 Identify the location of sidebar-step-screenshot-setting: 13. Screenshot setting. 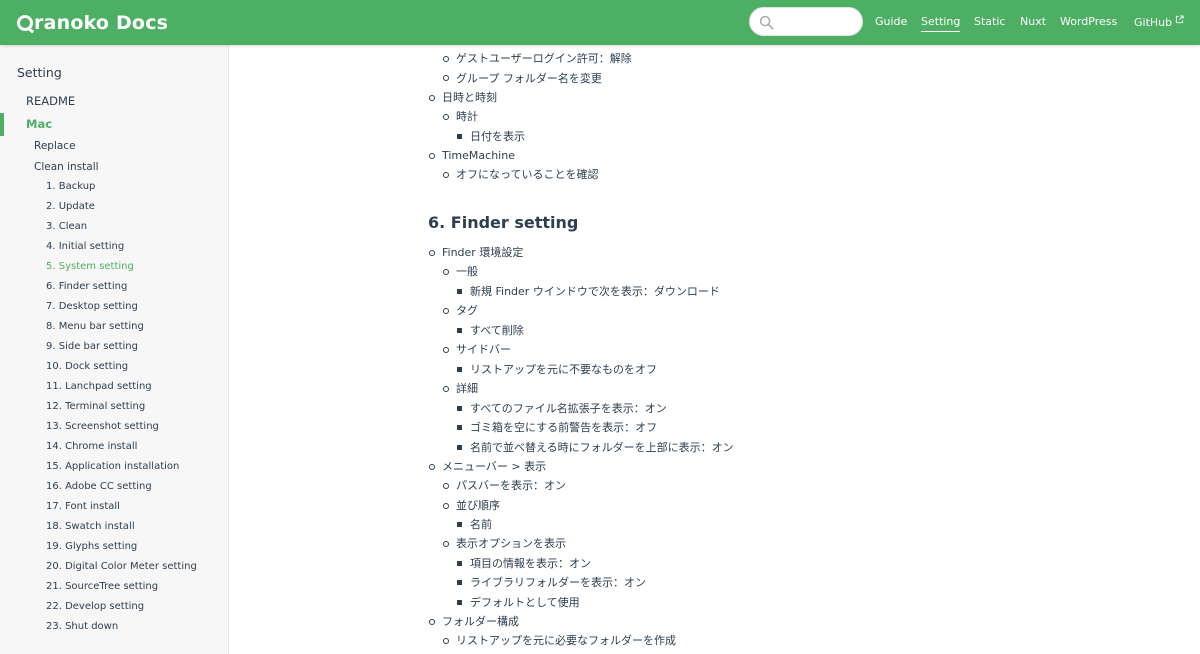
(102, 427).